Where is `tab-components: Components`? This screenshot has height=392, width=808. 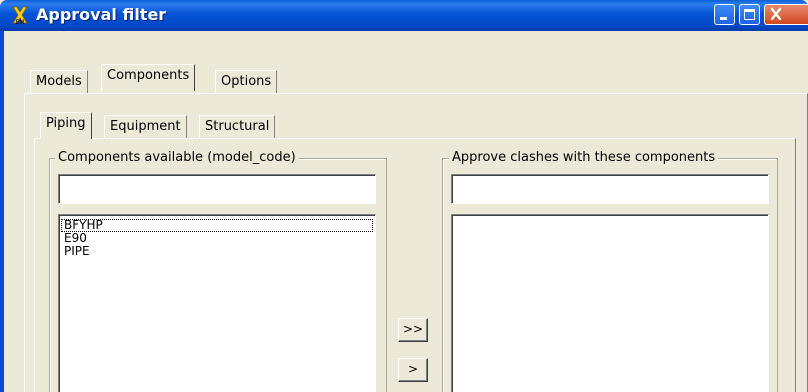 tab-components: Components is located at coordinates (148, 77).